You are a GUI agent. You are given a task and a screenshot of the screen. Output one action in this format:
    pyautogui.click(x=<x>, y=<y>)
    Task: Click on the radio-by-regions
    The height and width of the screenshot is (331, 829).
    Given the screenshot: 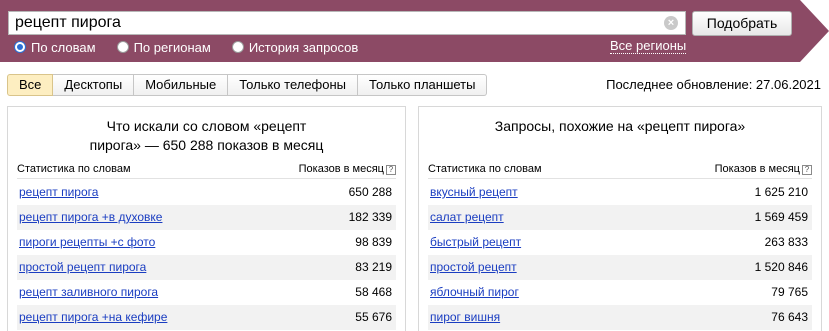 What is the action you would take?
    pyautogui.click(x=122, y=47)
    